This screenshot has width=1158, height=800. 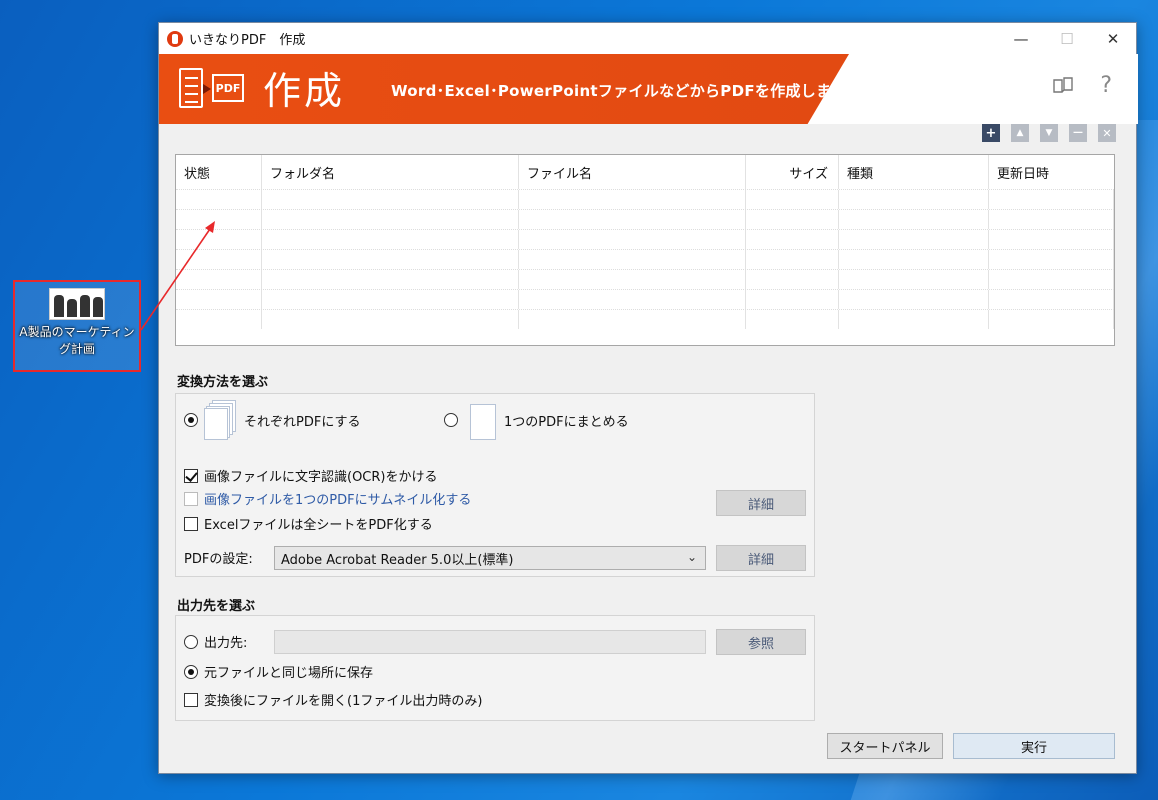 I want to click on checkbox-open-after, so click(x=191, y=699).